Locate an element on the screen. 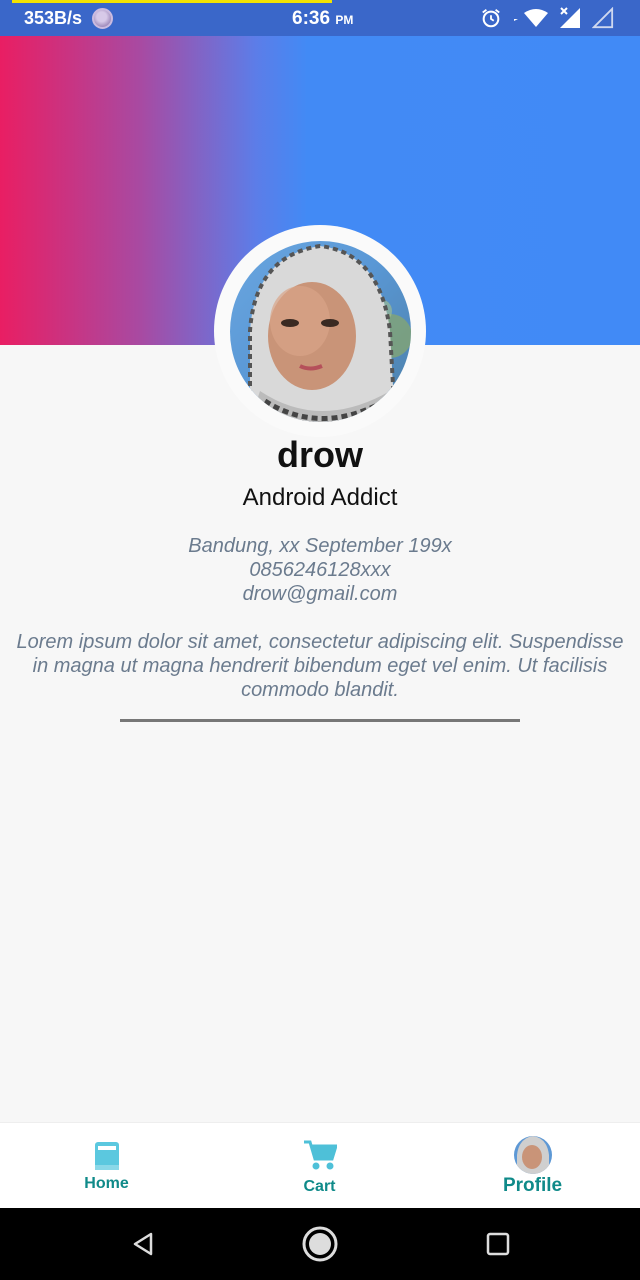 The image size is (640, 1280). recents-icon is located at coordinates (498, 1244).